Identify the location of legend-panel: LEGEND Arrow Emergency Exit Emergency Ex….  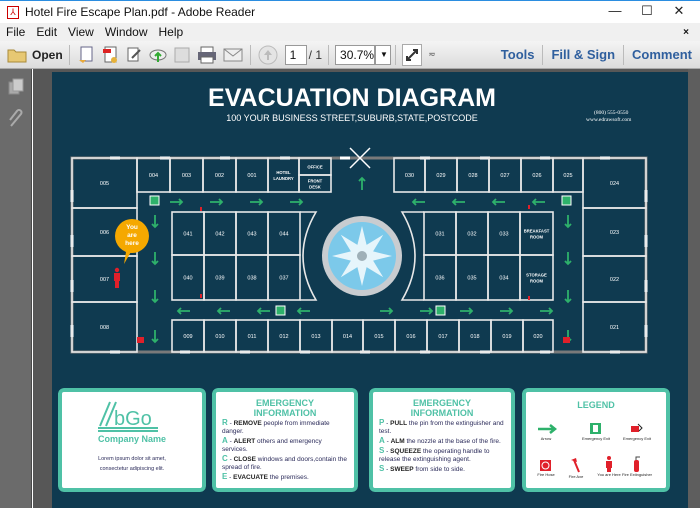
(596, 440).